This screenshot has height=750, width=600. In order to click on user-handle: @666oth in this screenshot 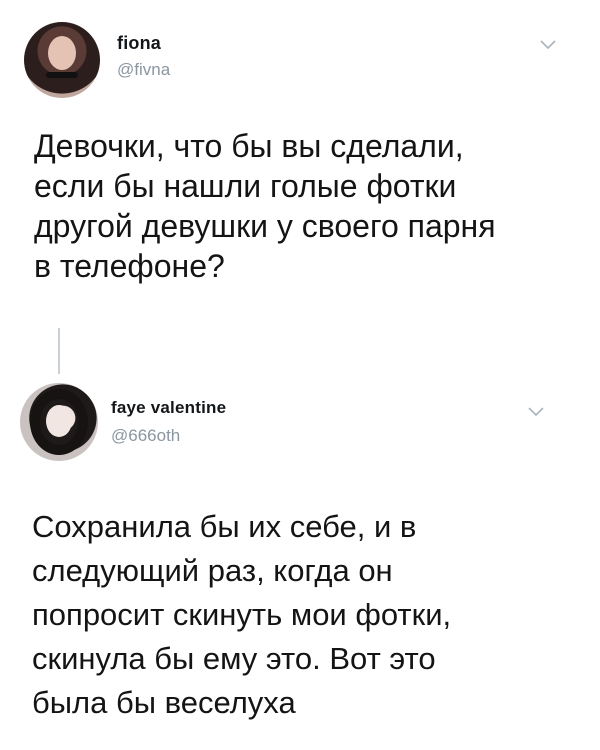, I will do `click(145, 436)`.